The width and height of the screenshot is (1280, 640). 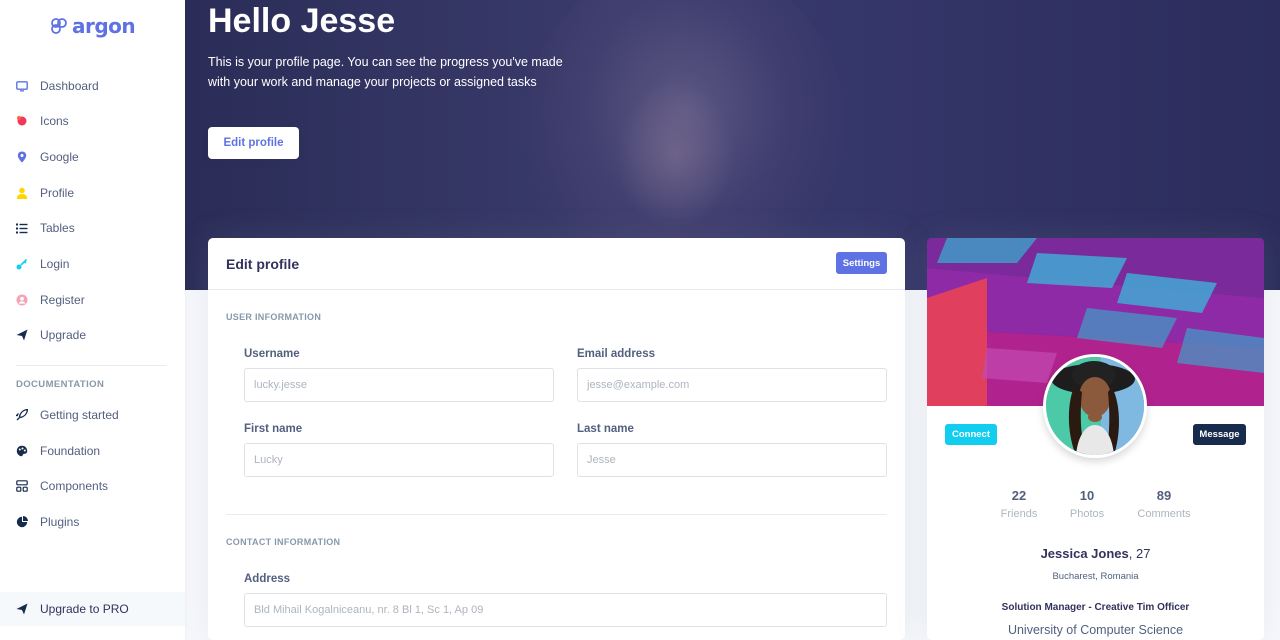 I want to click on brand-logo: argon, so click(x=93, y=26).